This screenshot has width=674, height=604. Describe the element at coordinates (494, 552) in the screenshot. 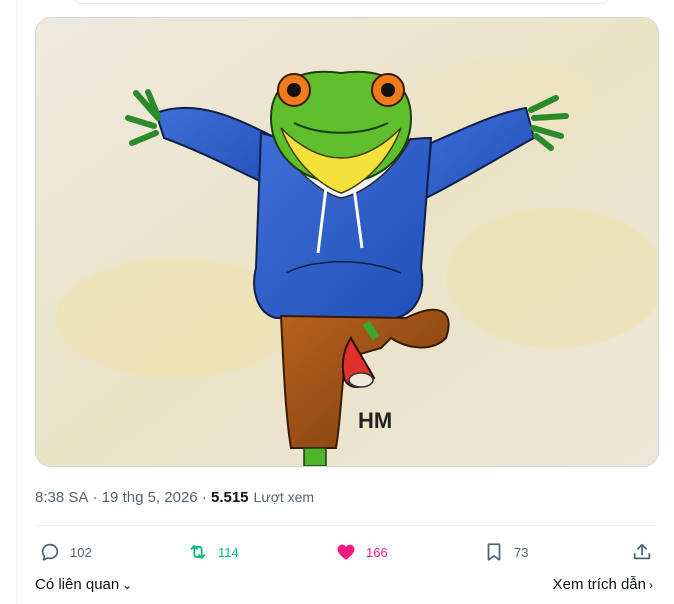

I see `bookmark-icon` at that location.